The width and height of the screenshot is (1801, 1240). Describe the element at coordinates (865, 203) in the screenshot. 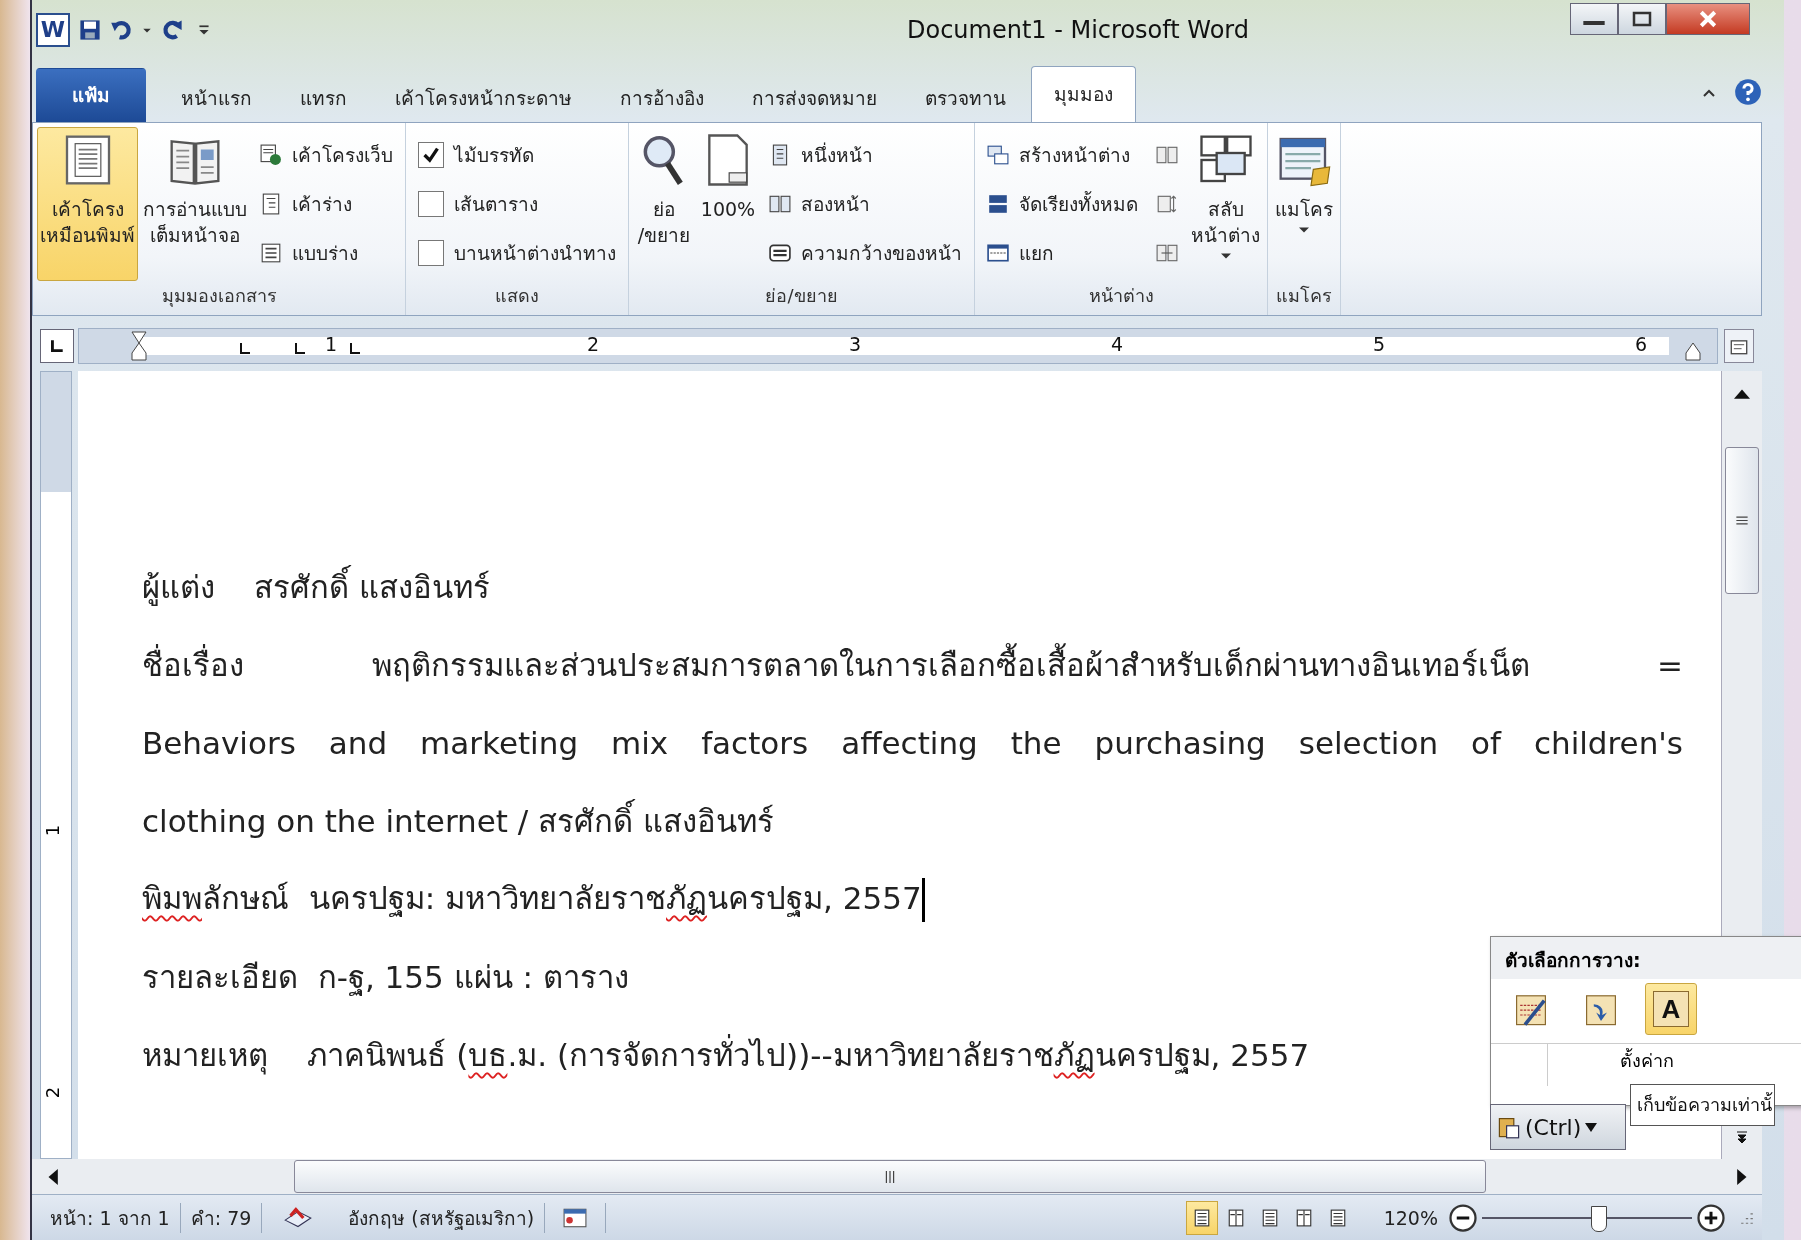

I see `ribbon-button: สองหน้า` at that location.